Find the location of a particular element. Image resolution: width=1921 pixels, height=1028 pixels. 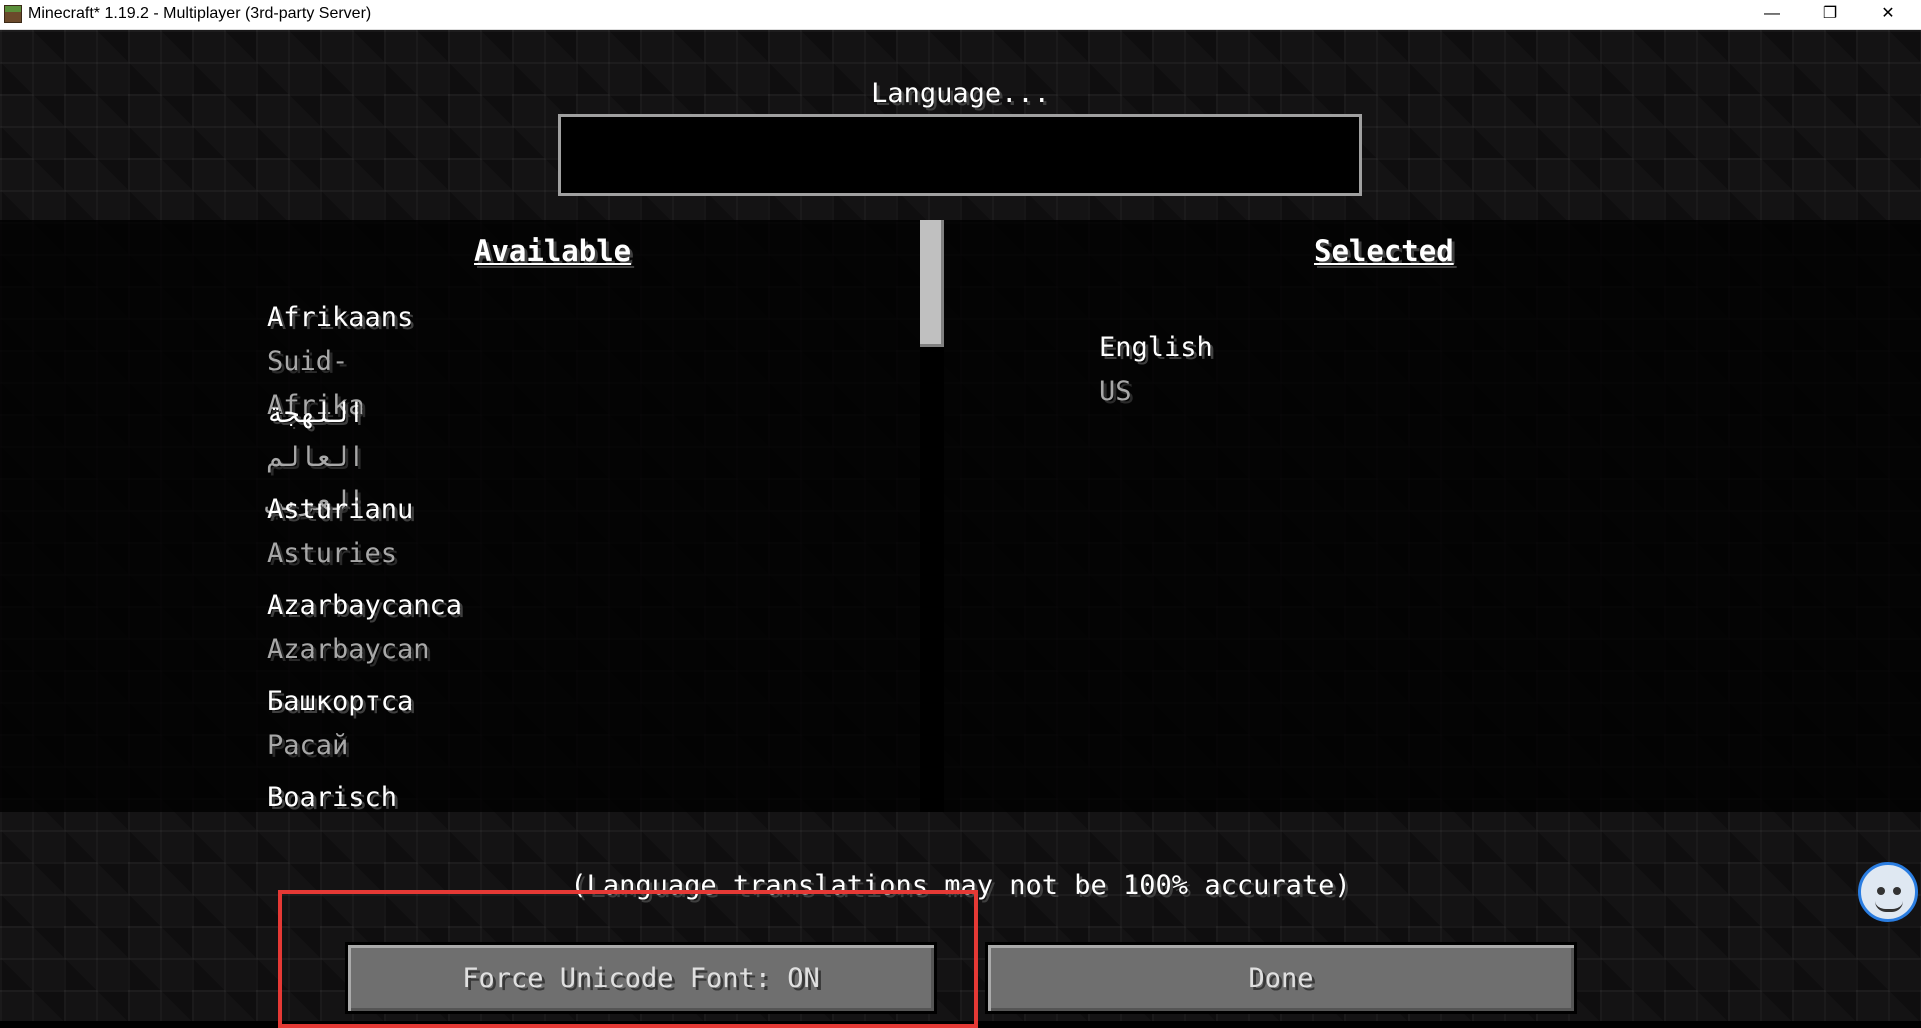

language-name: Azarbaycanca is located at coordinates (365, 605).